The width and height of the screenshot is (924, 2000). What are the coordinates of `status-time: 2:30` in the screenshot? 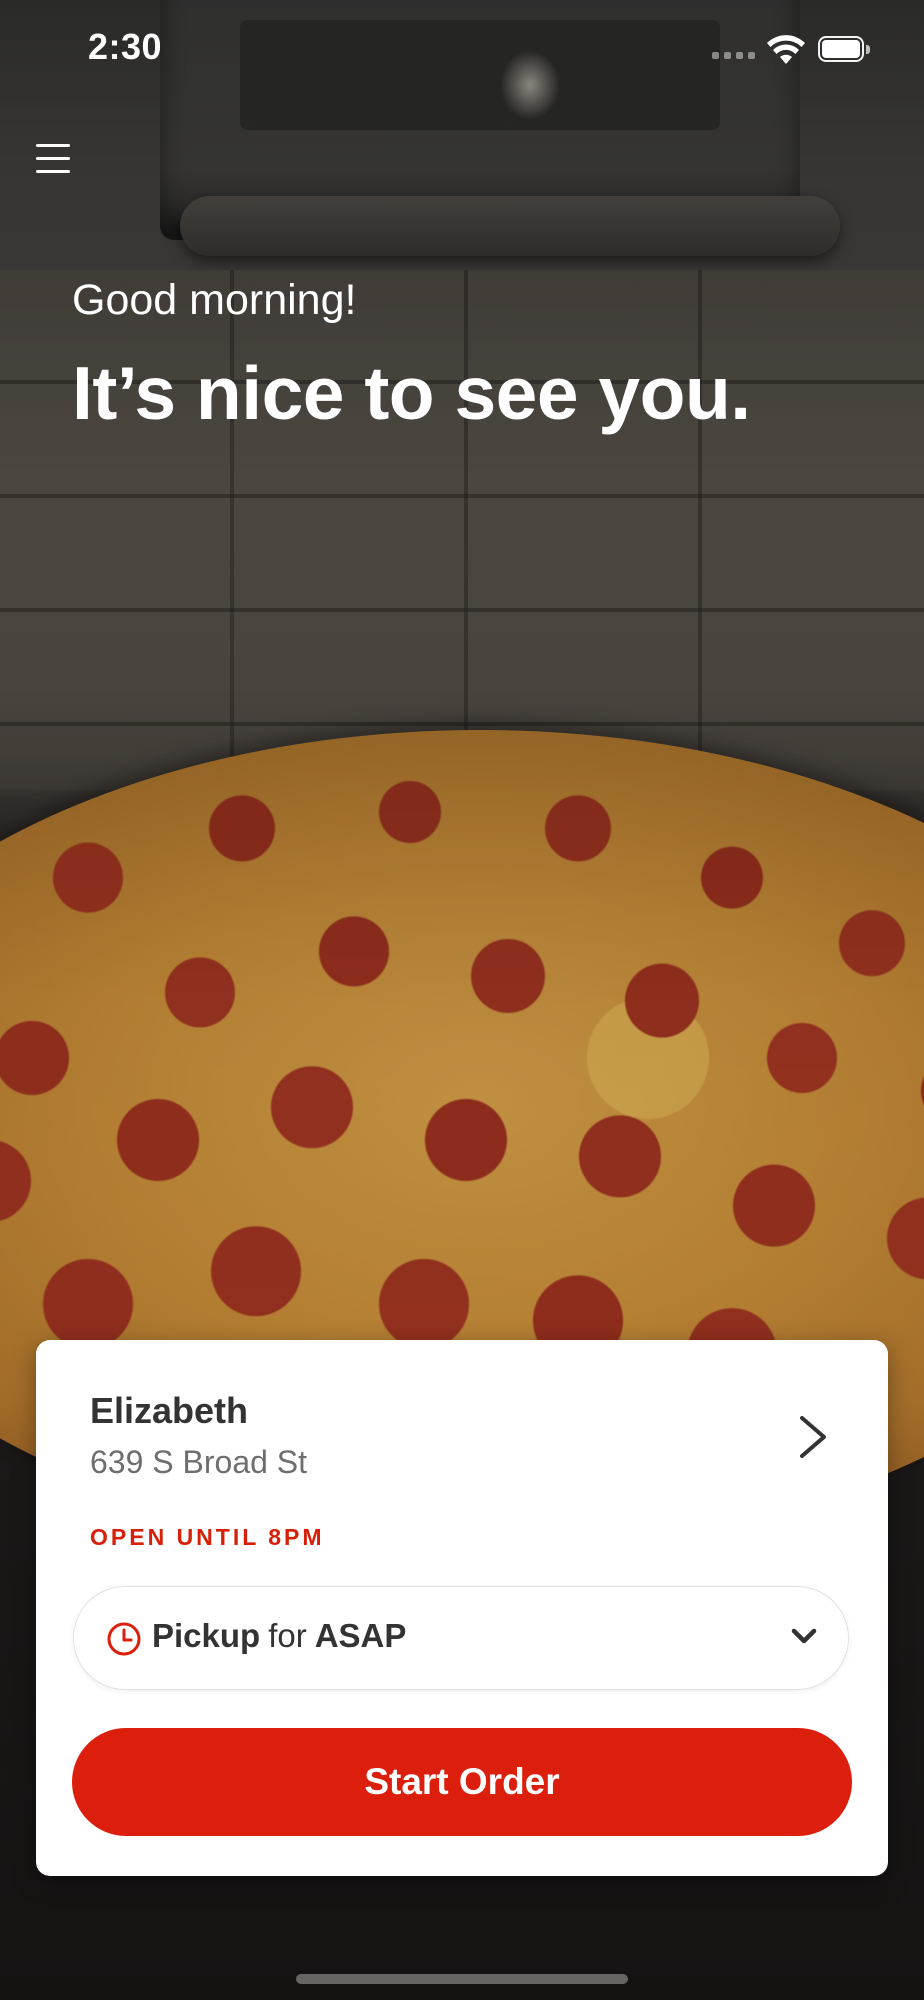 It's located at (125, 46).